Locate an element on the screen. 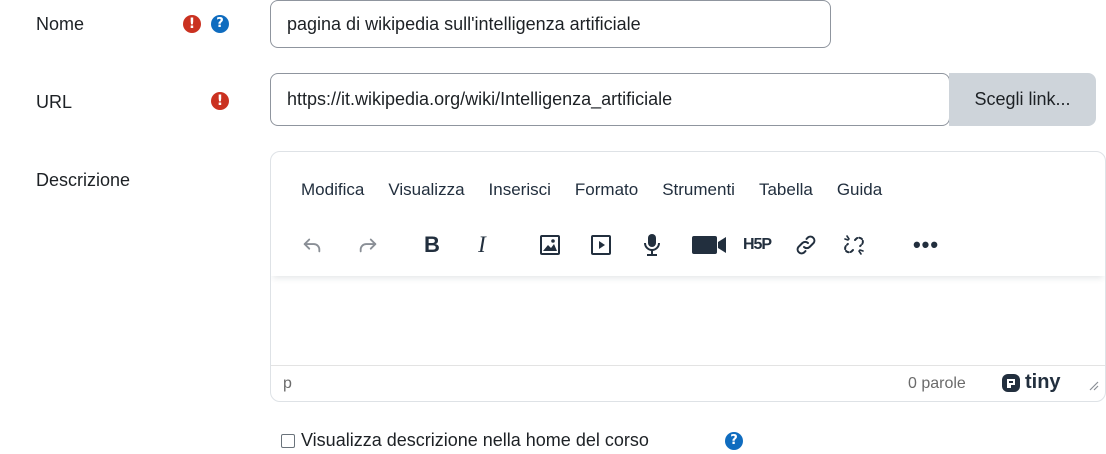 The image size is (1106, 454). image-icon is located at coordinates (550, 245).